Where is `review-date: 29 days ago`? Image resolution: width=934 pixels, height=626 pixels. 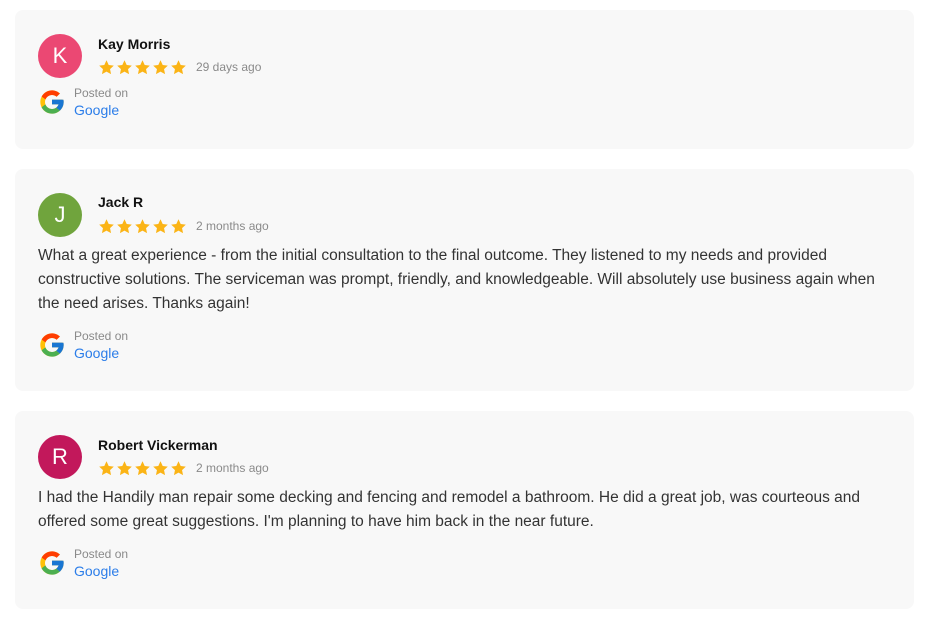 review-date: 29 days ago is located at coordinates (229, 67).